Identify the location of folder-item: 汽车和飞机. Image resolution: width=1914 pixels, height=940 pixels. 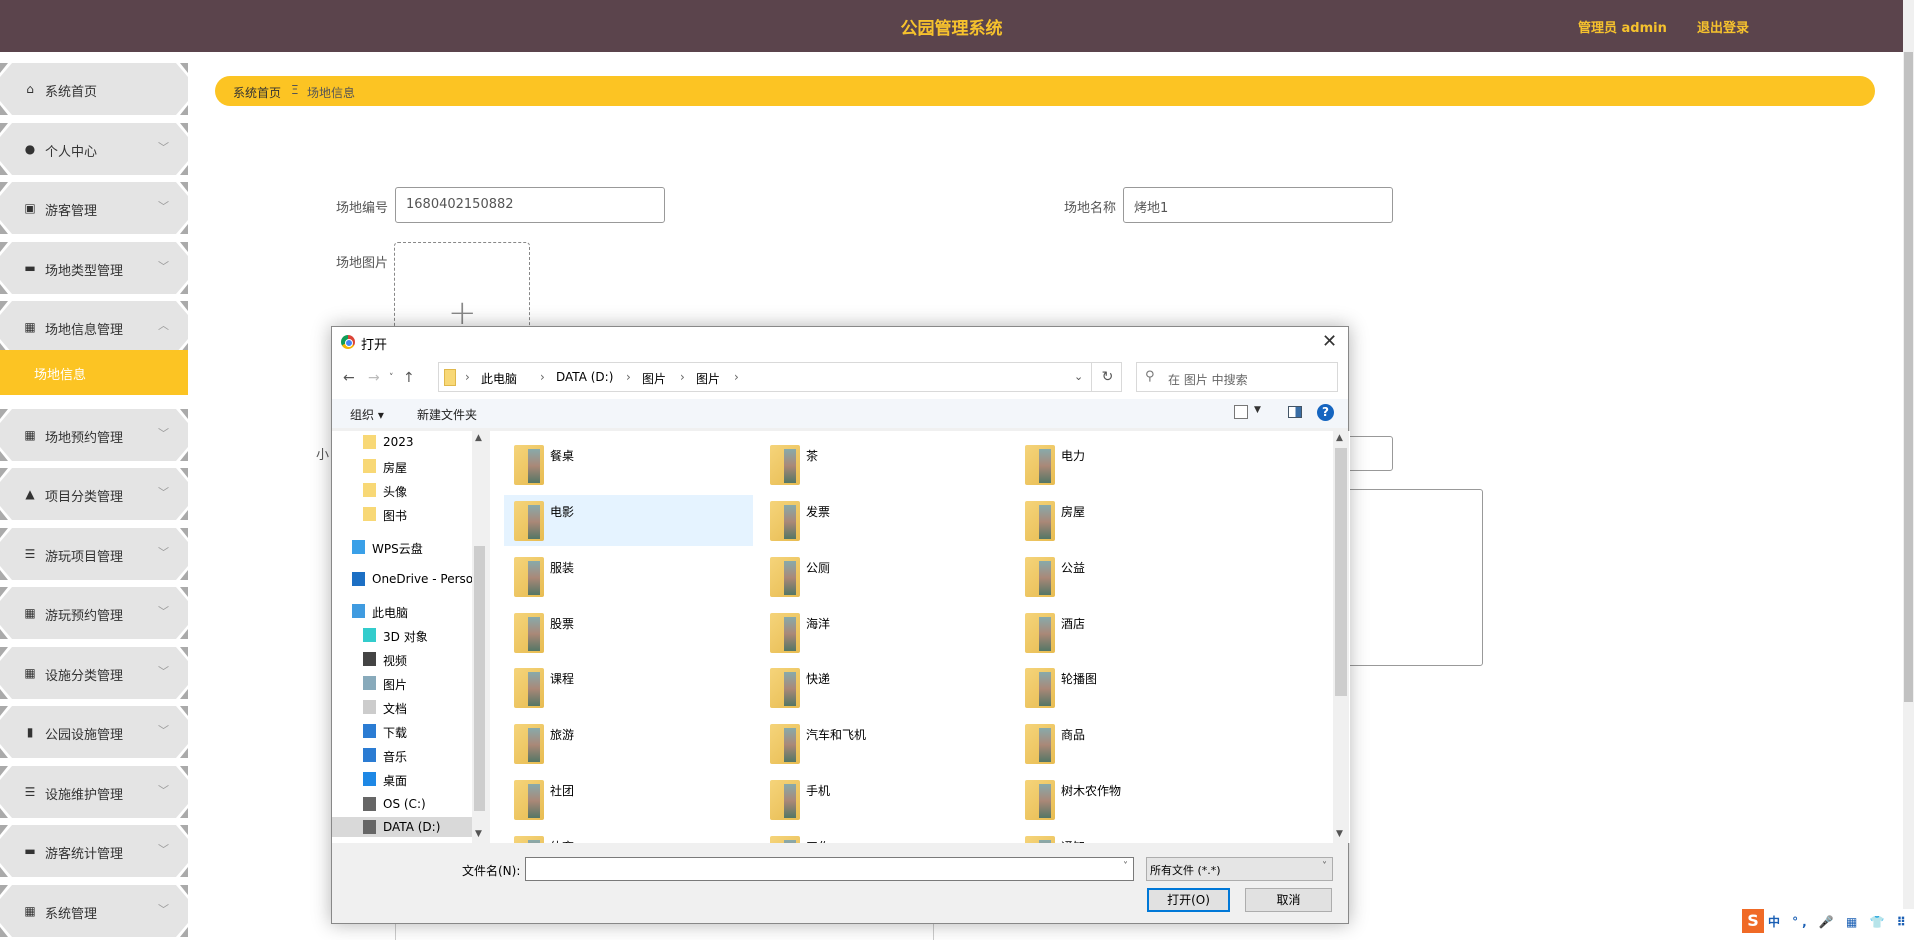
(884, 743).